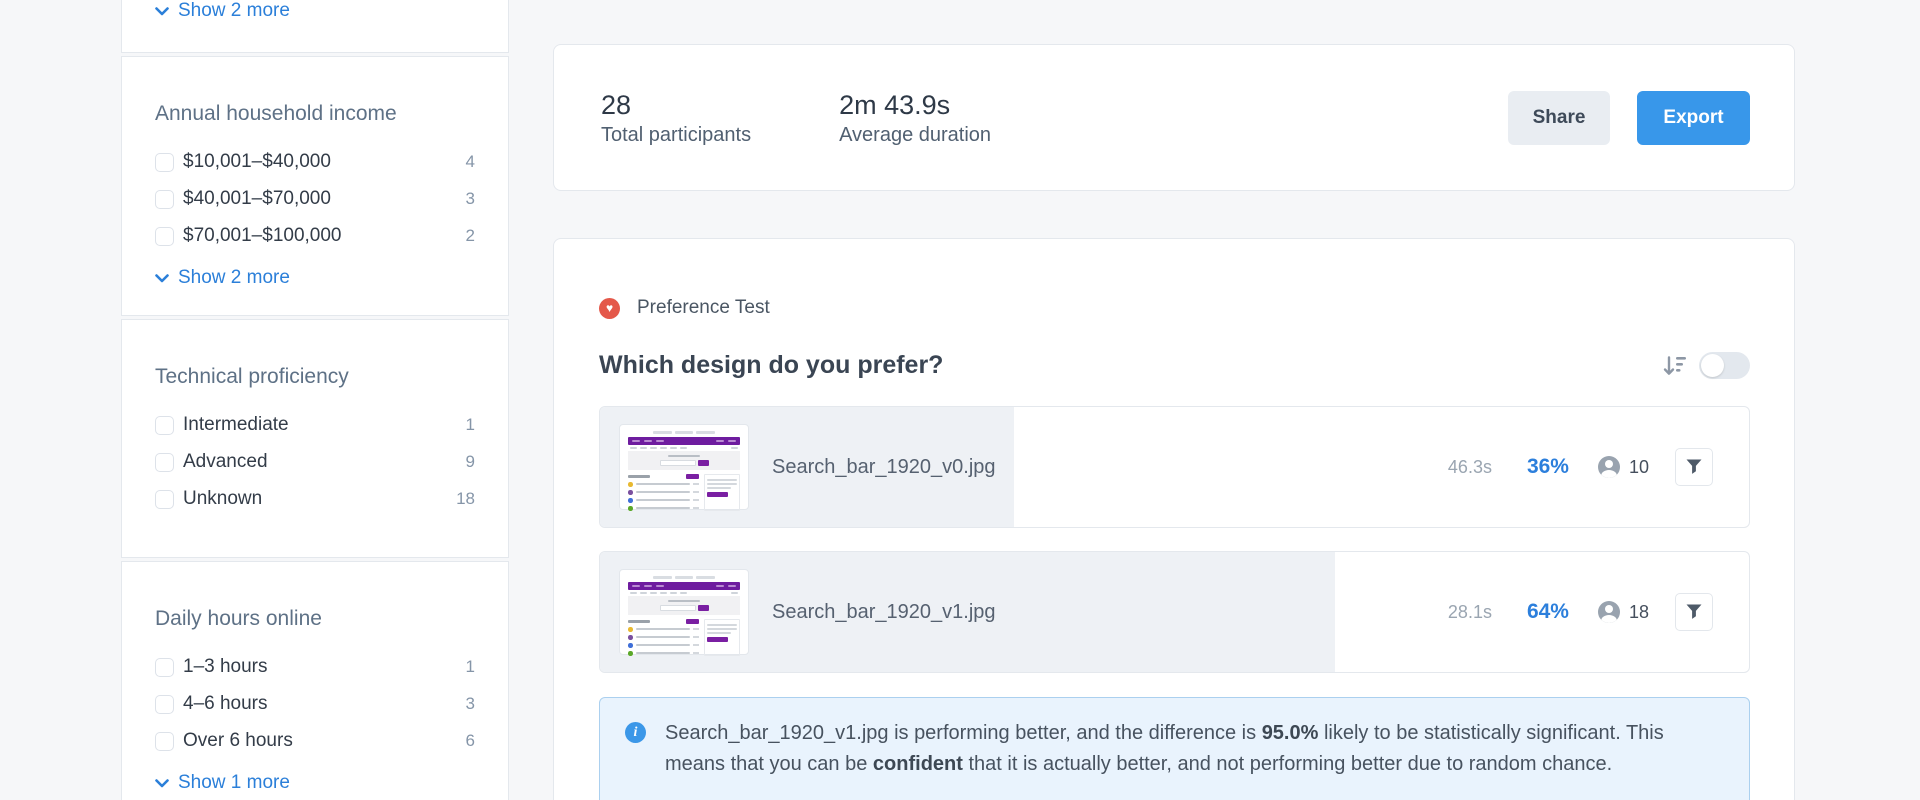  What do you see at coordinates (315, 667) in the screenshot?
I see `filter-option: 1–3 hours 1` at bounding box center [315, 667].